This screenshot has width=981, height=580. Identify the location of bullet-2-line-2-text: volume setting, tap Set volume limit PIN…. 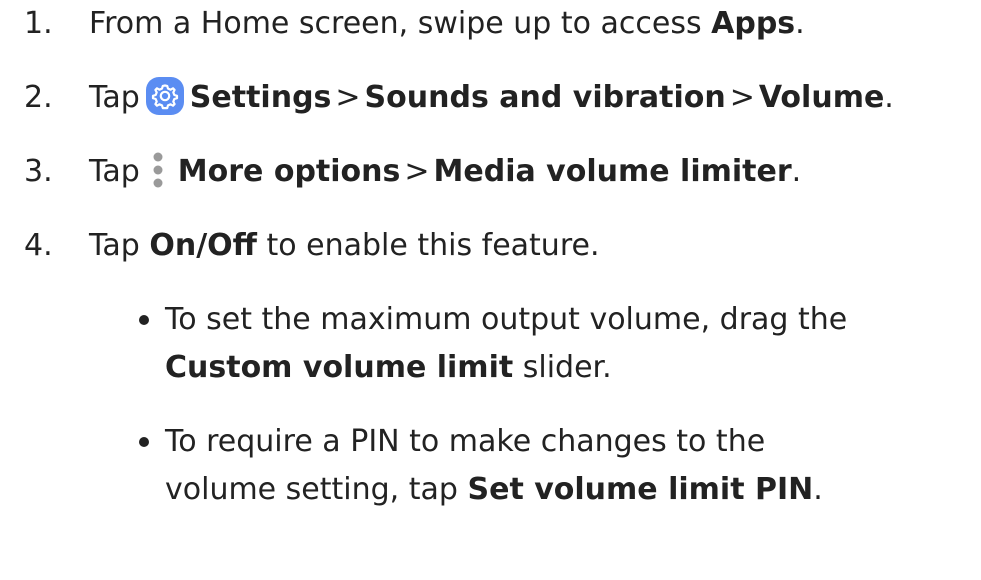
(494, 490).